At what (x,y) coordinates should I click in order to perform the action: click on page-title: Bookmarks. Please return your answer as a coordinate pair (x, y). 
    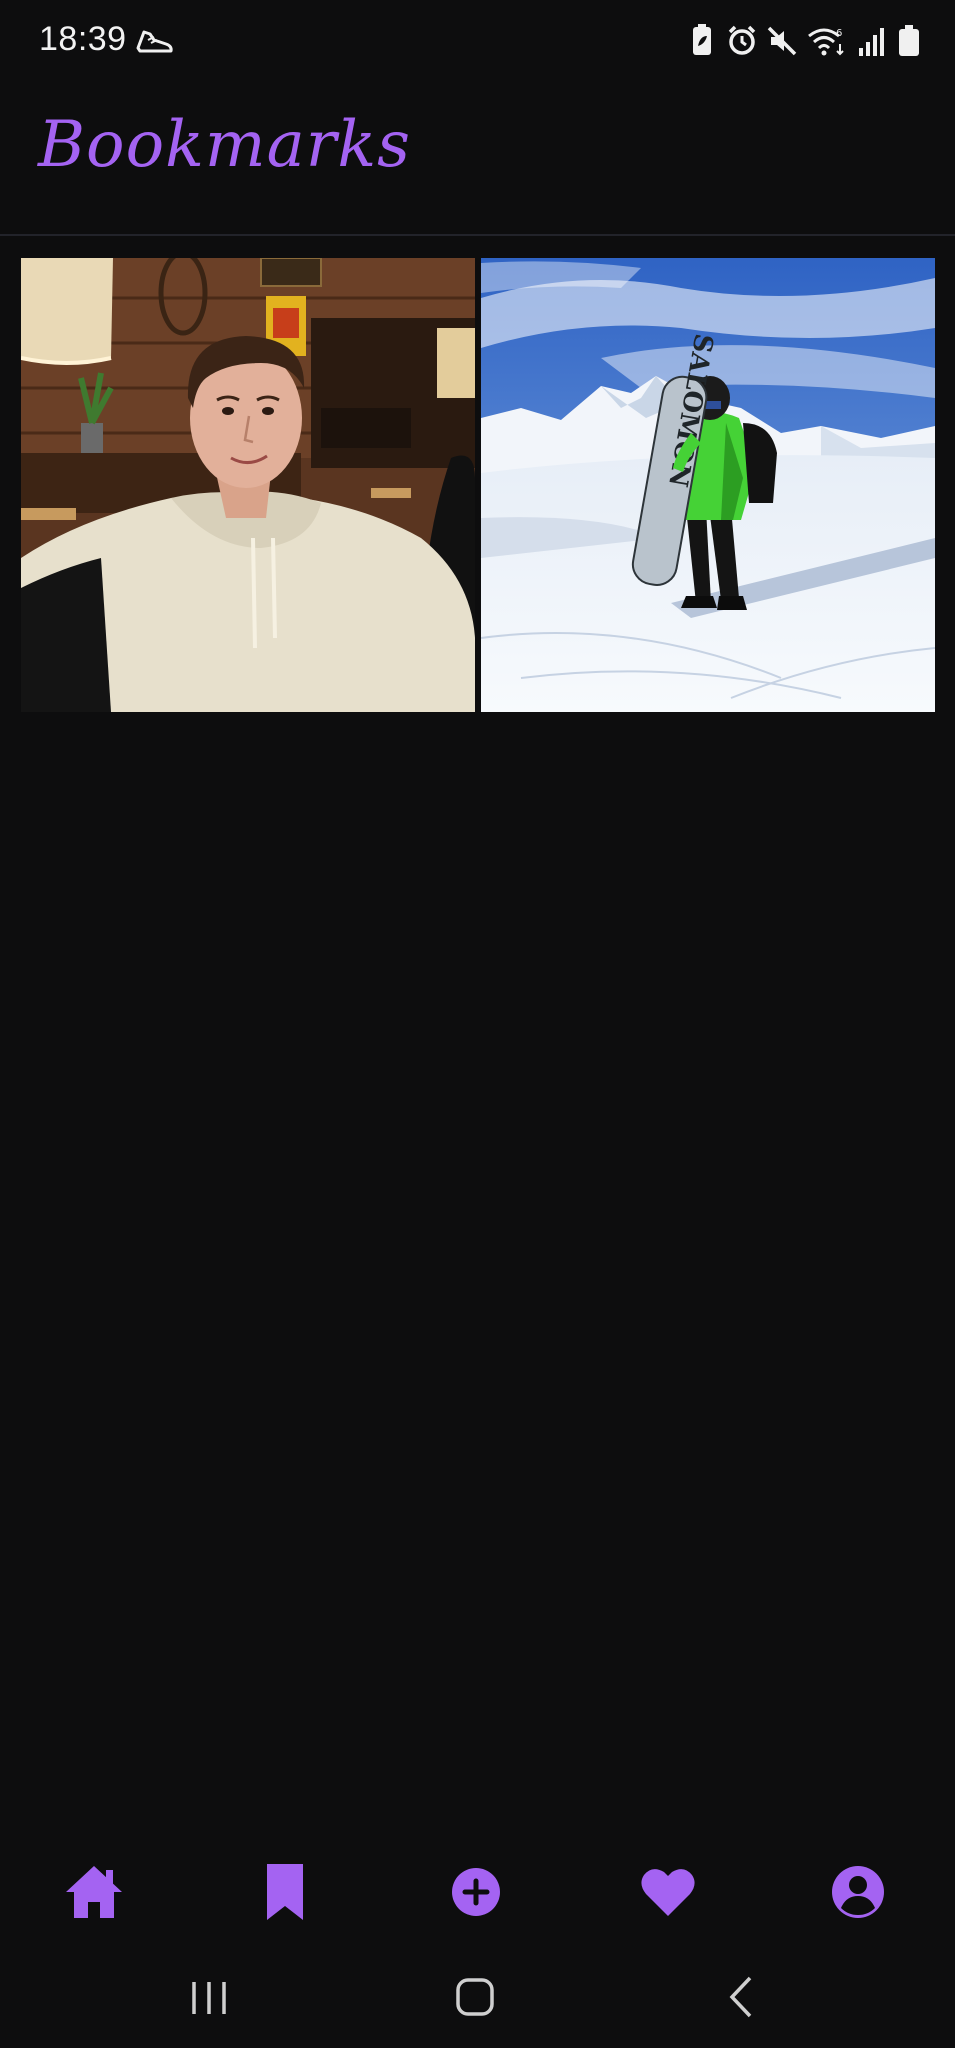
    Looking at the image, I should click on (224, 145).